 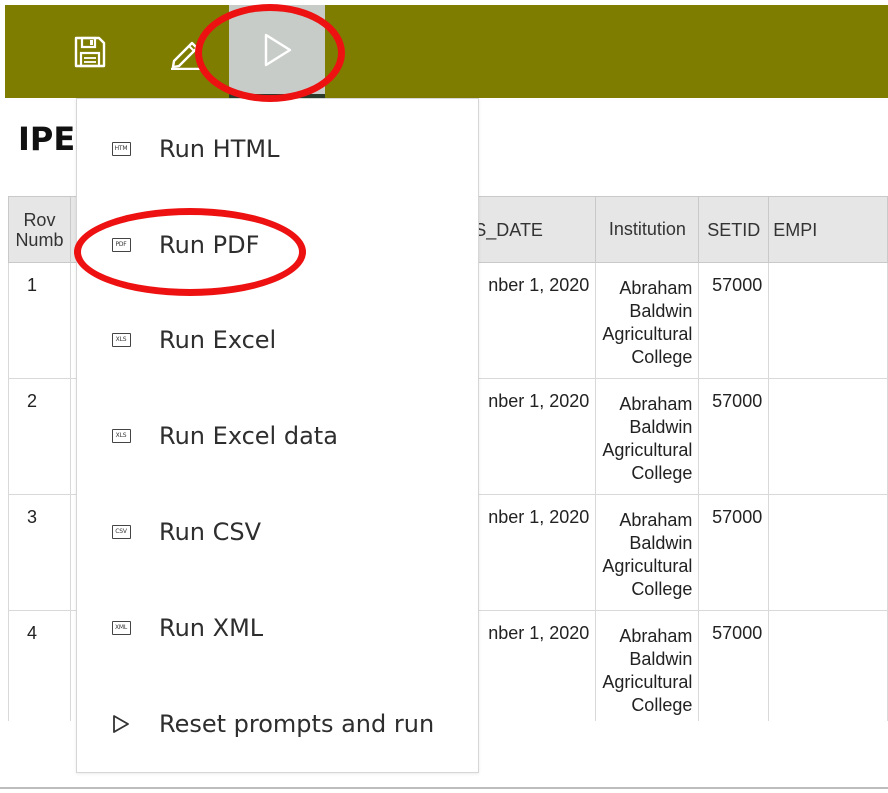 What do you see at coordinates (39, 665) in the screenshot?
I see `cell-row-number: 4` at bounding box center [39, 665].